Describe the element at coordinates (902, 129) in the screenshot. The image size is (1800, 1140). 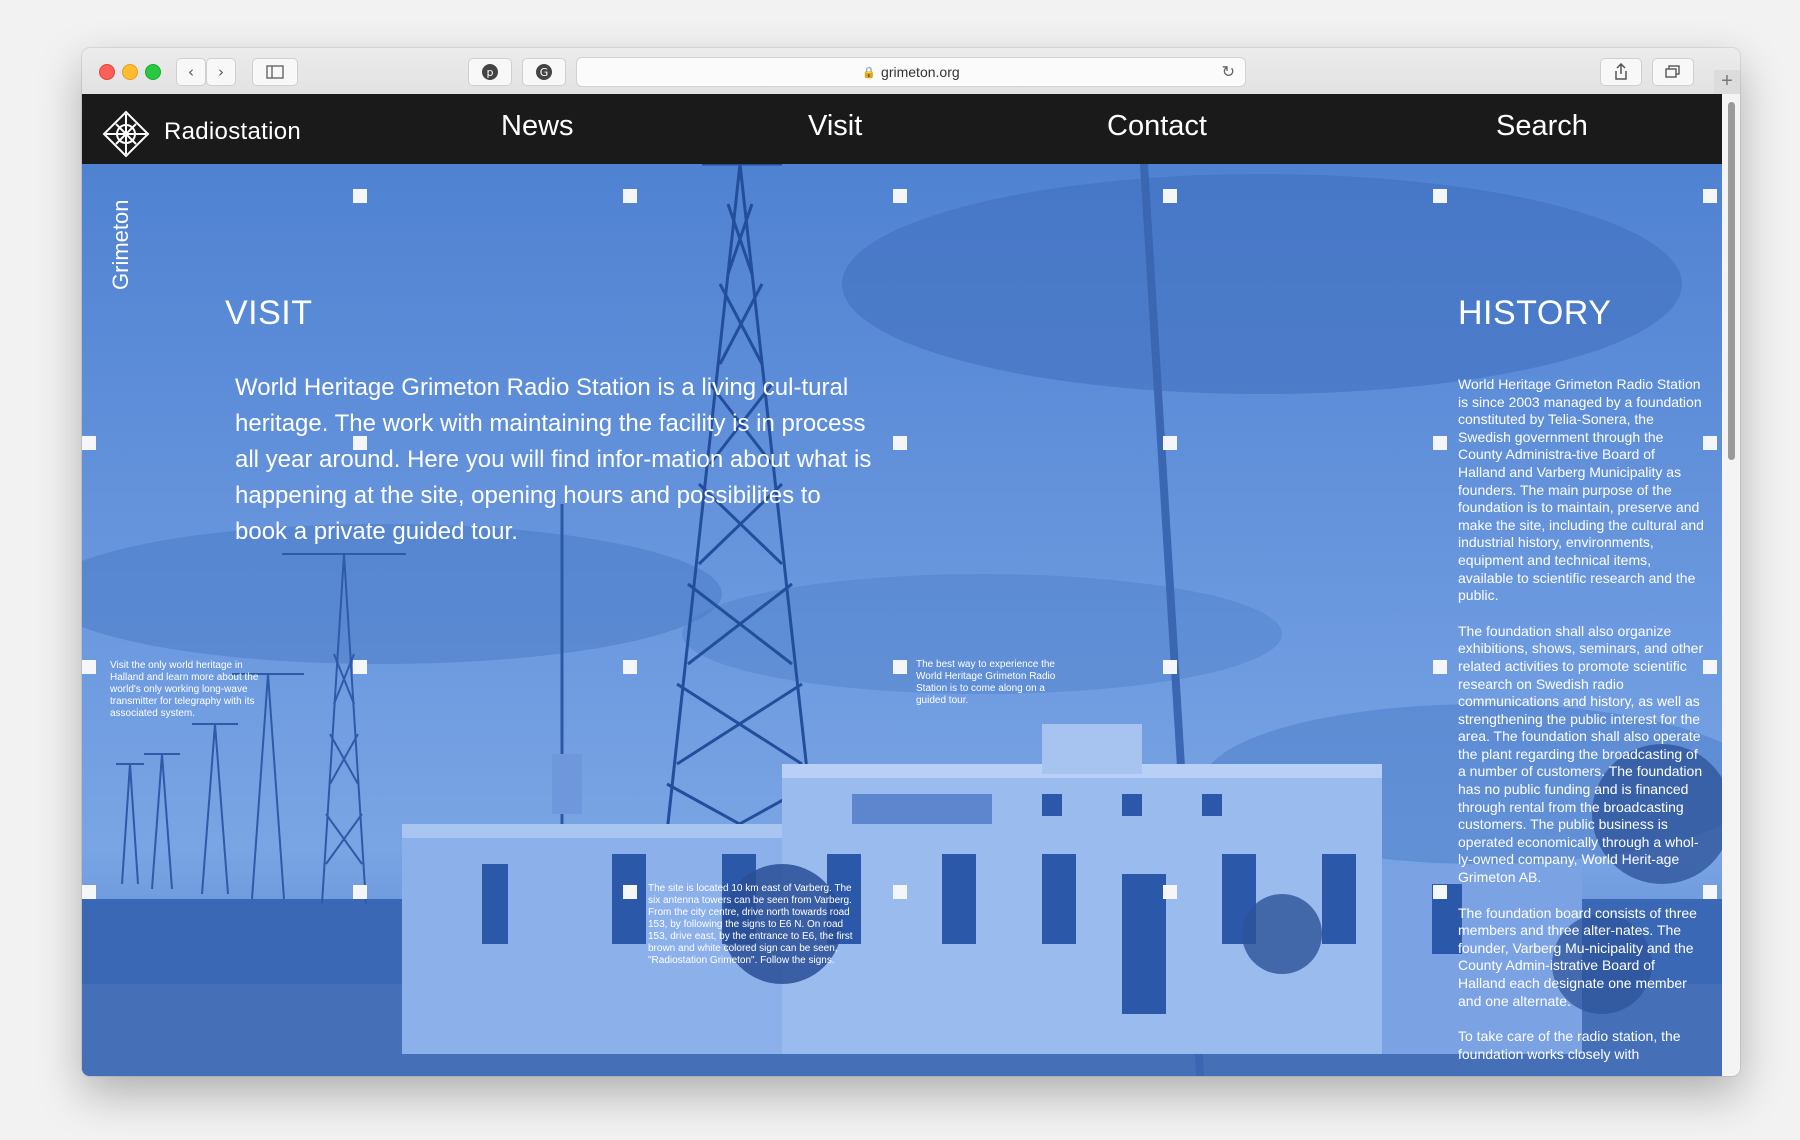
I see `site-header: Radiostation News Visit Contact Search` at that location.